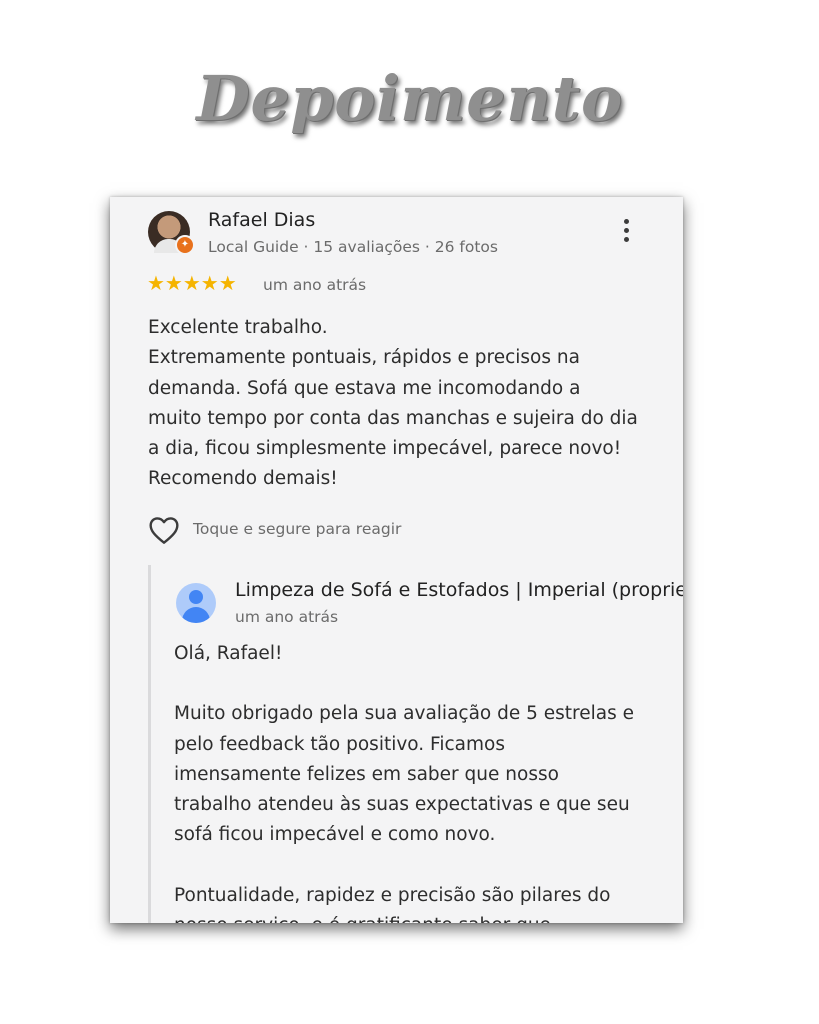 The width and height of the screenshot is (819, 1024). Describe the element at coordinates (196, 603) in the screenshot. I see `owner-avatar-icon` at that location.